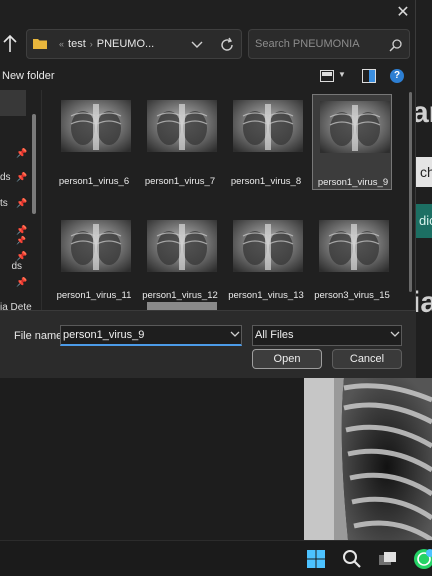  Describe the element at coordinates (287, 359) in the screenshot. I see `open-button: Open` at that location.